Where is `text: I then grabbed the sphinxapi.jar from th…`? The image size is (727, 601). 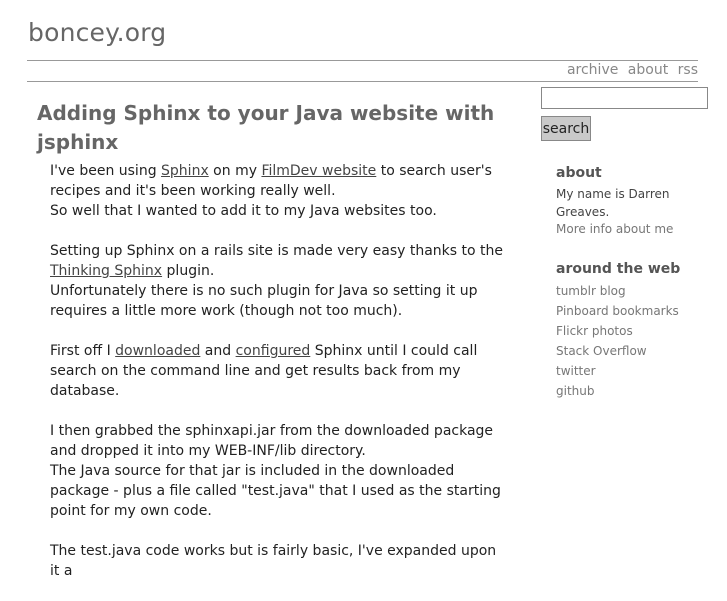 text: I then grabbed the sphinxapi.jar from th… is located at coordinates (272, 441).